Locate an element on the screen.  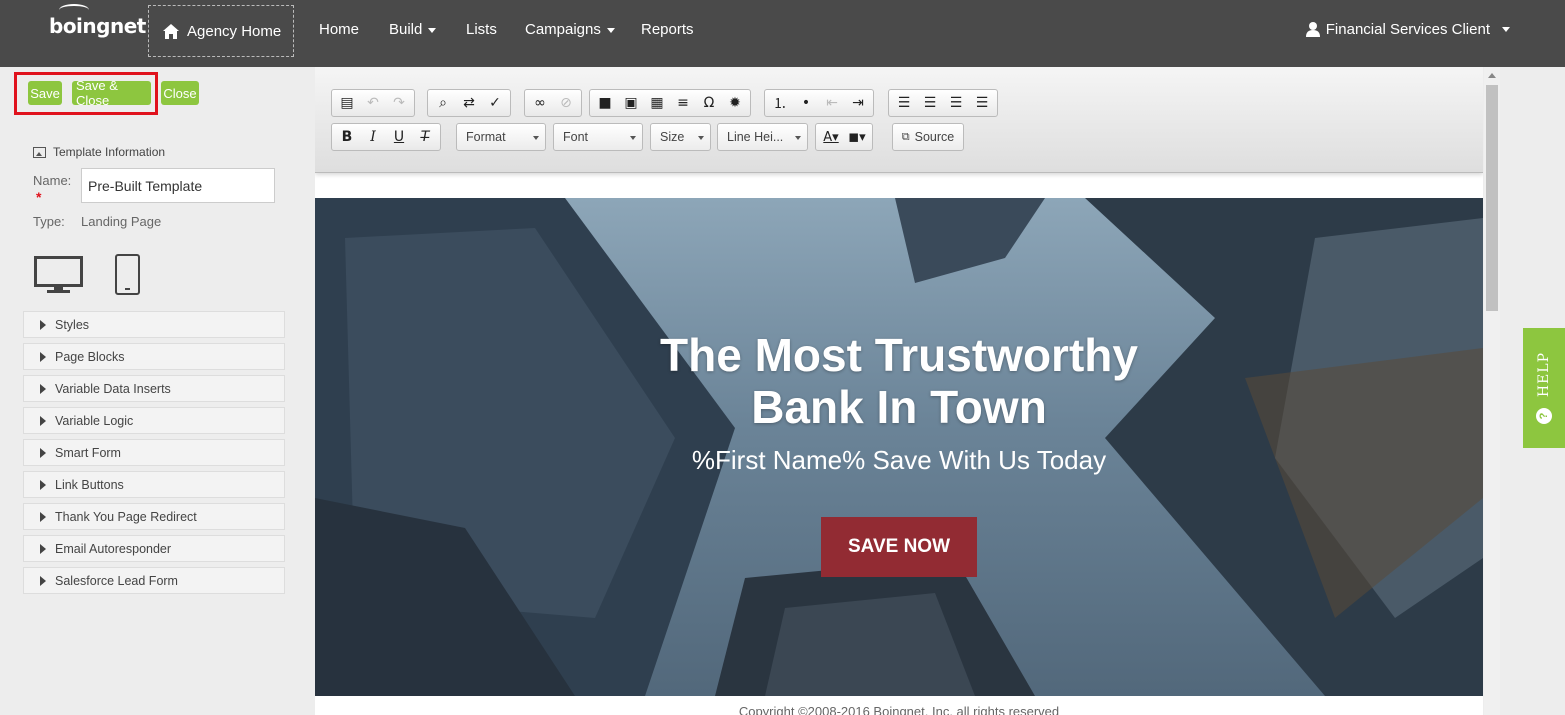
editor-scrollbar is located at coordinates (1492, 391).